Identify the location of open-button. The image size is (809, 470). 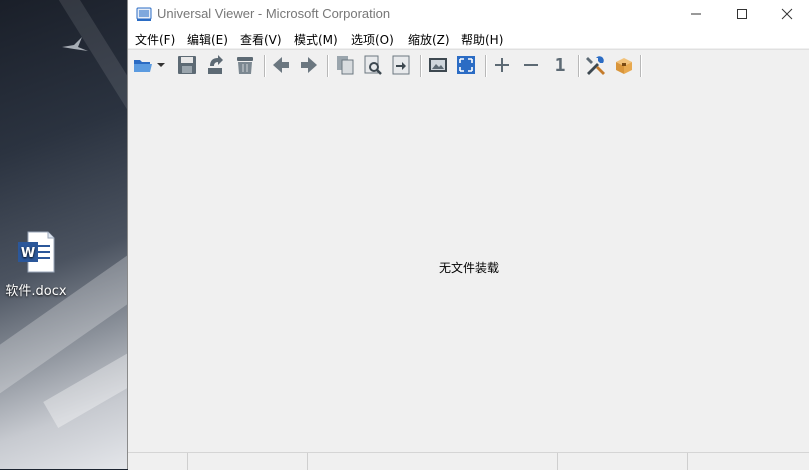
(143, 65).